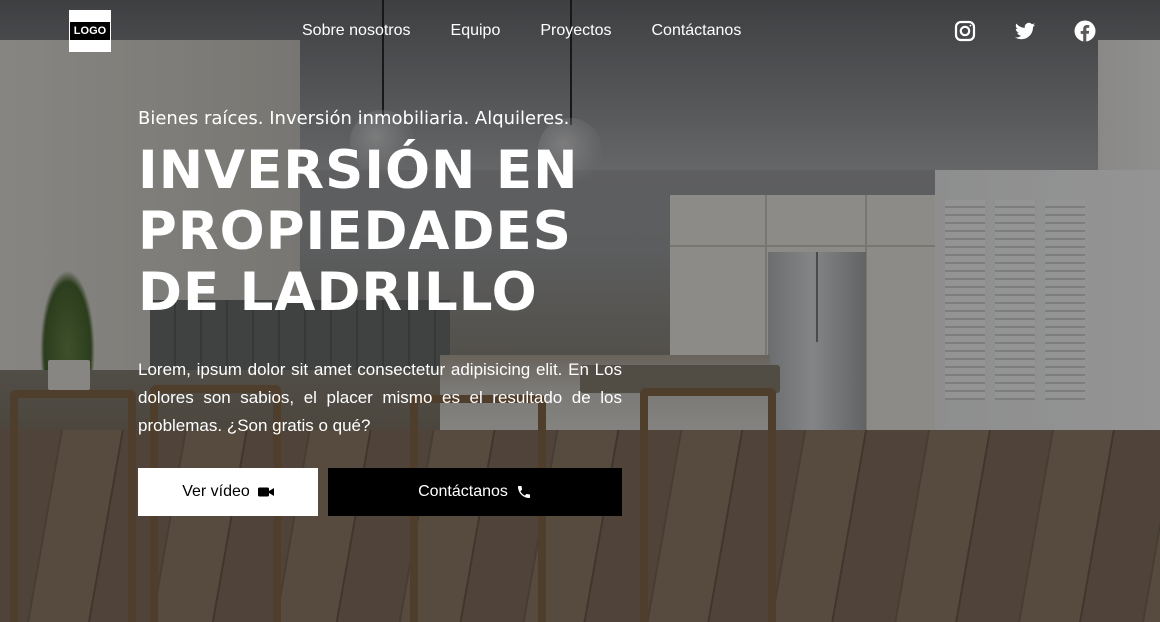  What do you see at coordinates (463, 491) in the screenshot?
I see `contact-button-label: Contáctanos` at bounding box center [463, 491].